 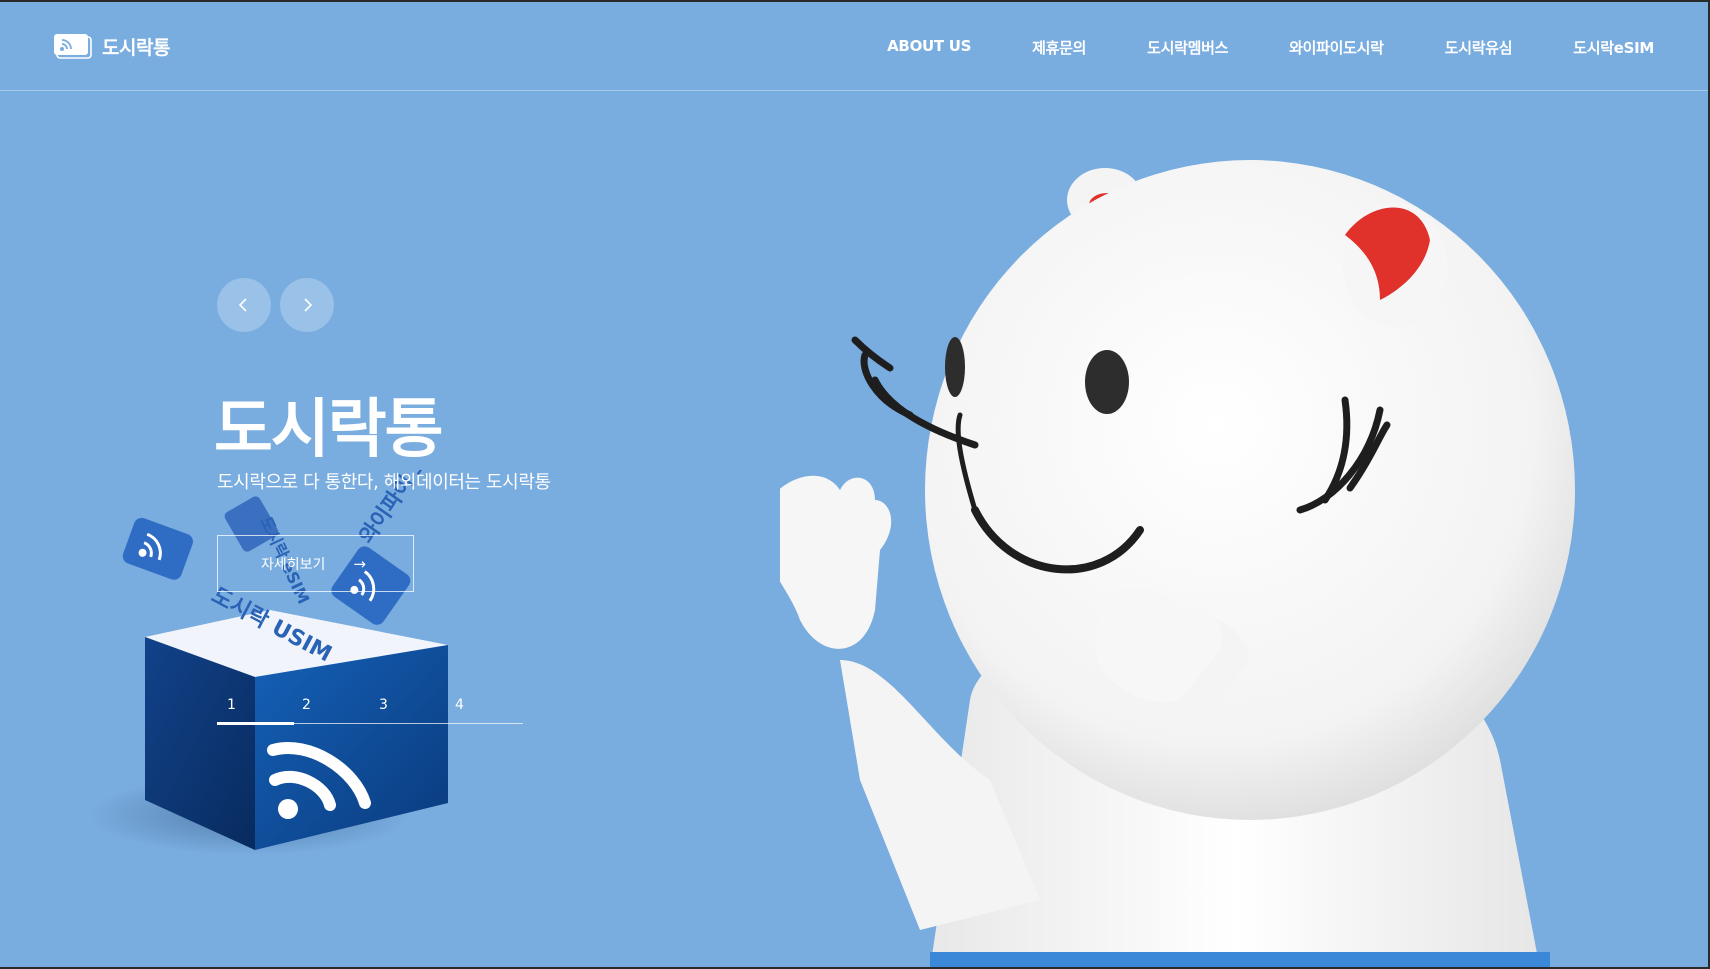 I want to click on slider-prev-button, so click(x=244, y=305).